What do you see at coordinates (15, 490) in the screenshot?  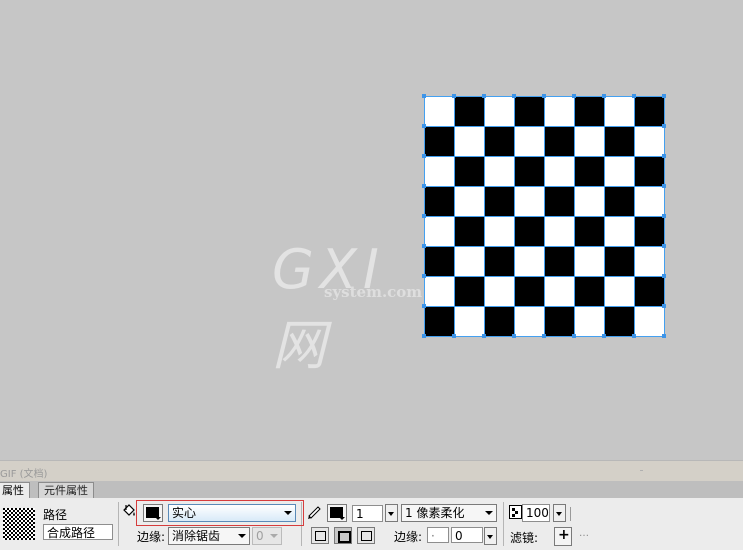 I see `tab-properties: 属性` at bounding box center [15, 490].